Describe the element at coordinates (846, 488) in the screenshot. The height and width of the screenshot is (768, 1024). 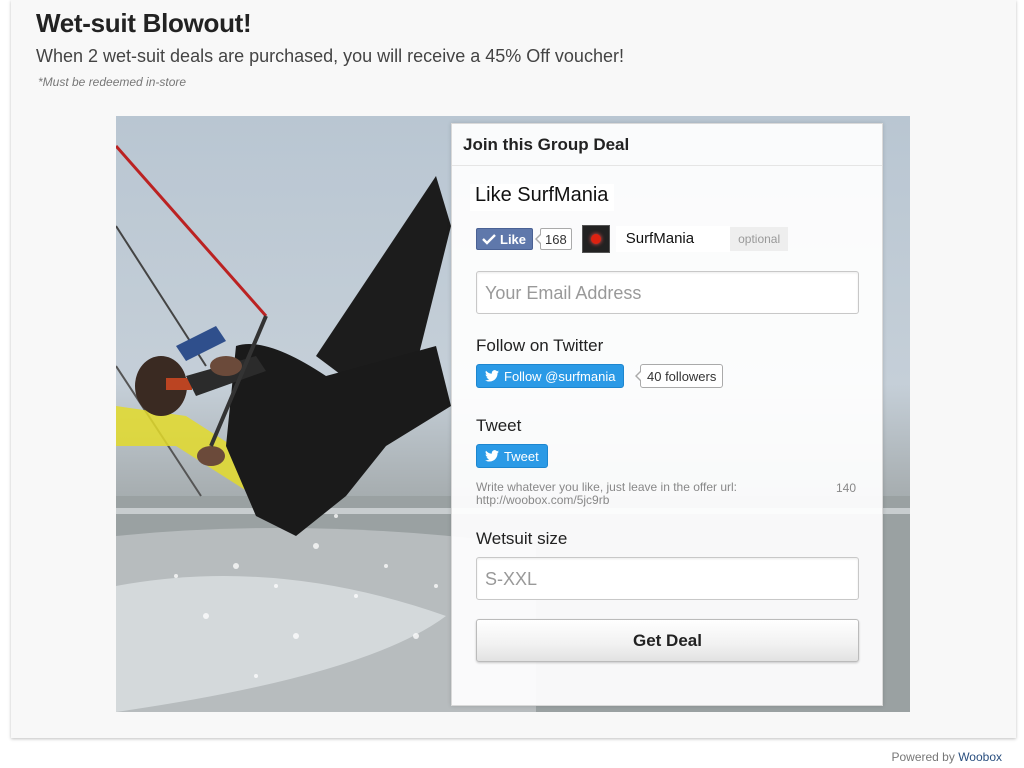
I see `tweet-char-count: 140` at that location.